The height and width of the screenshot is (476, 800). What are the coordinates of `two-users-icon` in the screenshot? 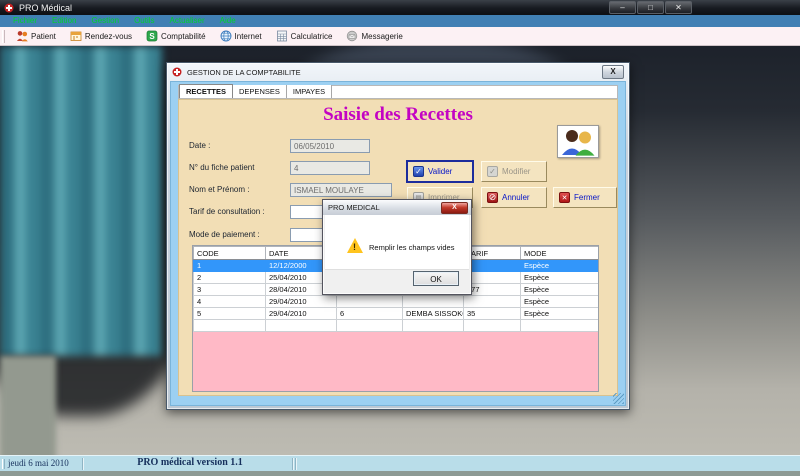 It's located at (578, 142).